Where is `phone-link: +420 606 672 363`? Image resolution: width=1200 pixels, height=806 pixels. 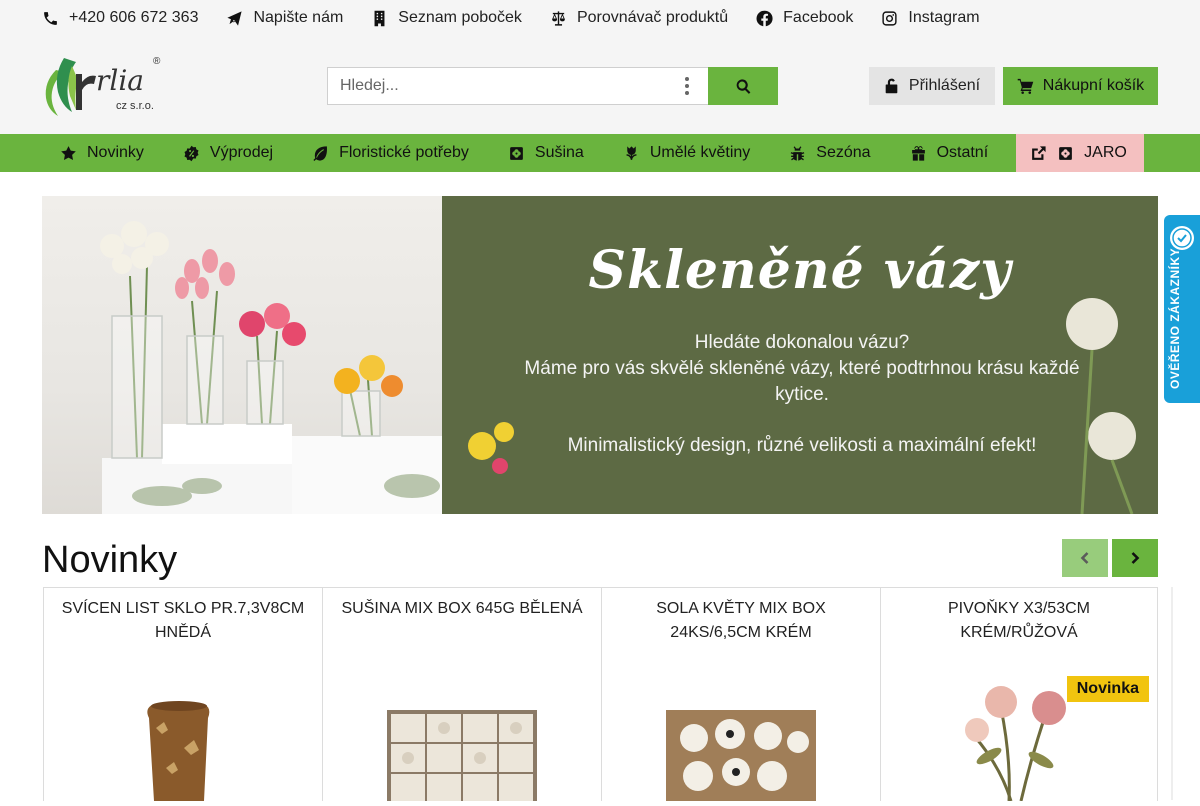 phone-link: +420 606 672 363 is located at coordinates (120, 18).